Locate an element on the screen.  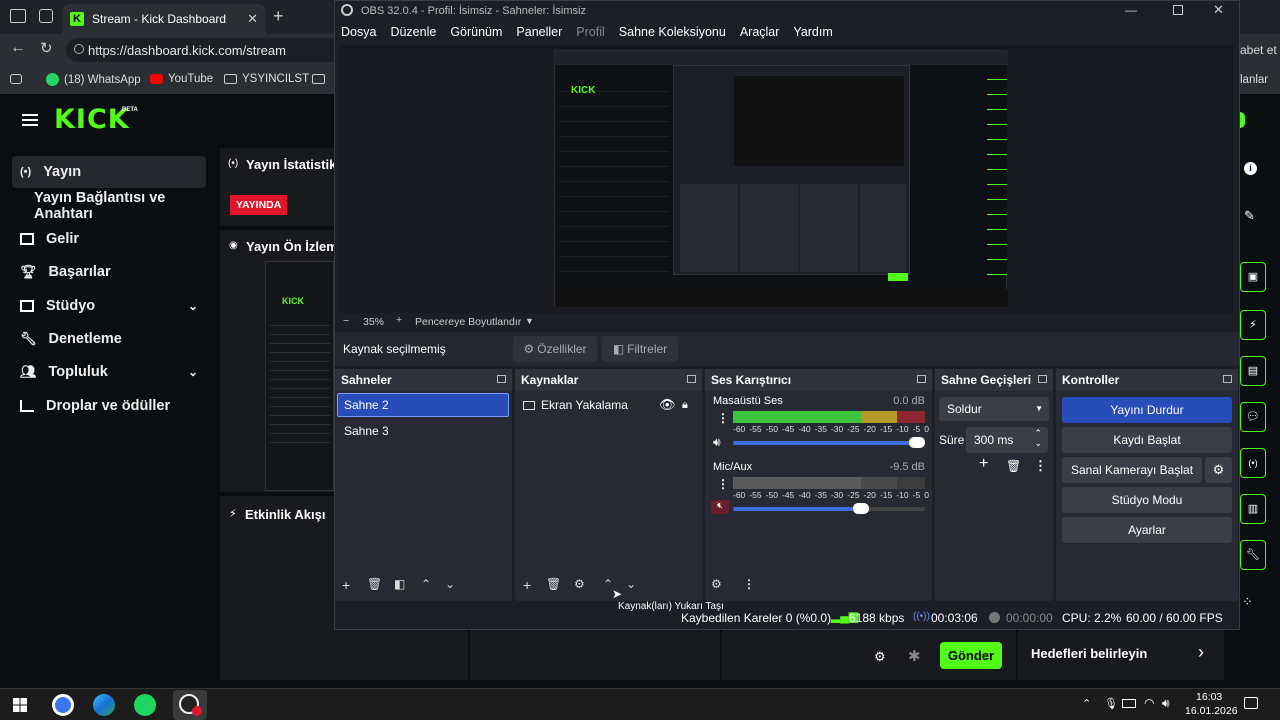
taskbar-time: 16:03 is located at coordinates (1209, 697).